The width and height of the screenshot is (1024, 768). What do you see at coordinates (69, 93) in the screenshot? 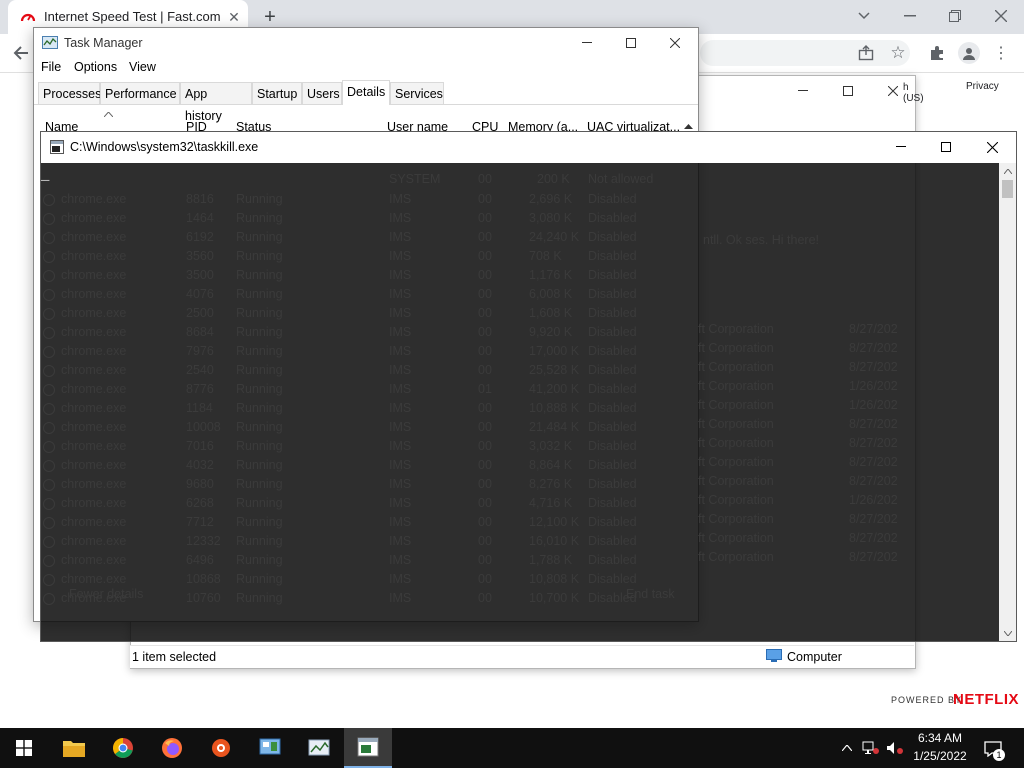
I see `tab-processes: Processes` at bounding box center [69, 93].